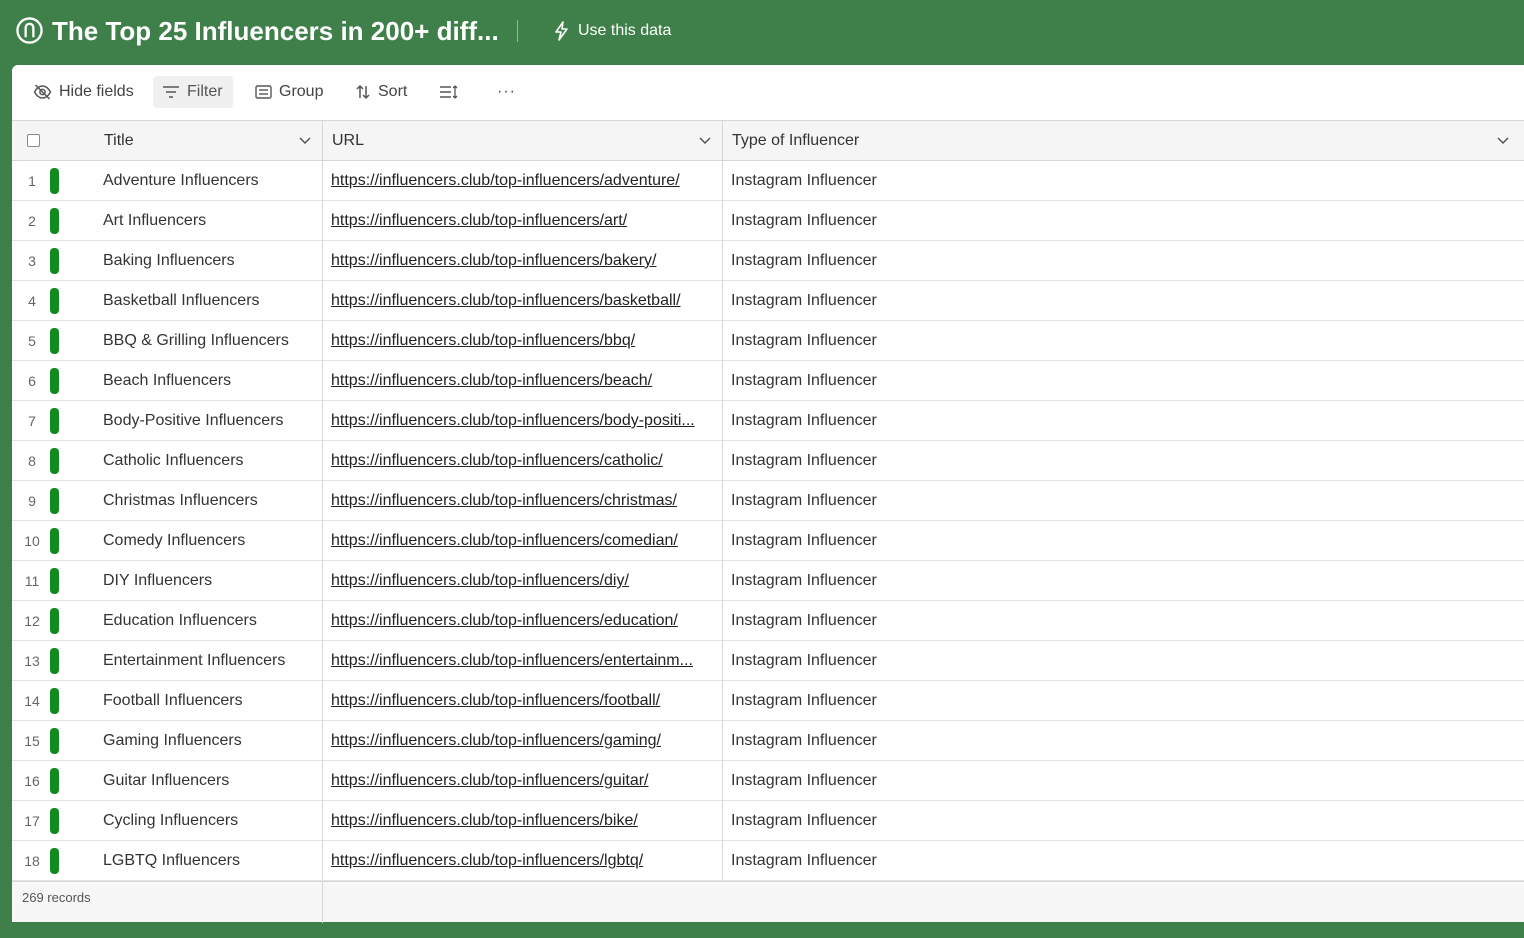  What do you see at coordinates (42, 92) in the screenshot?
I see `eye-slash-icon` at bounding box center [42, 92].